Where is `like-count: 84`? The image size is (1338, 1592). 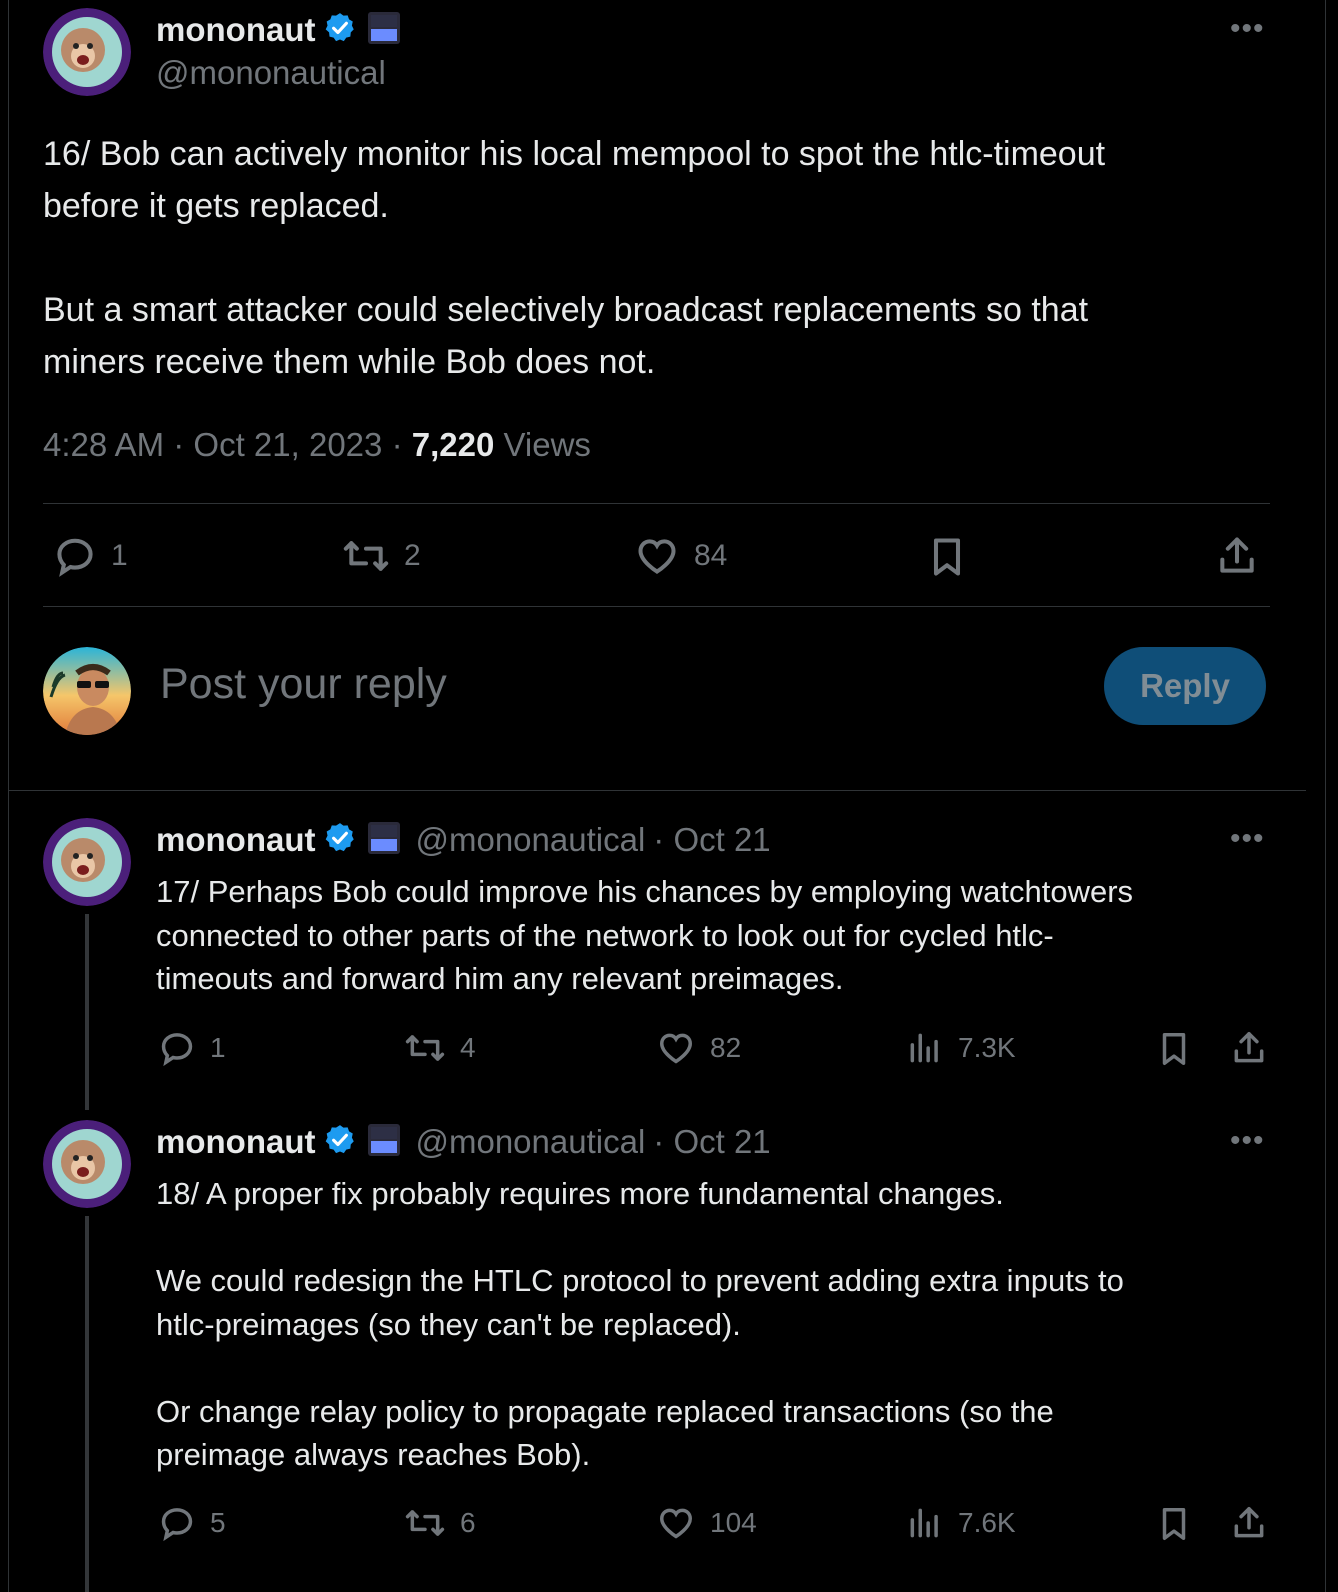
like-count: 84 is located at coordinates (711, 555).